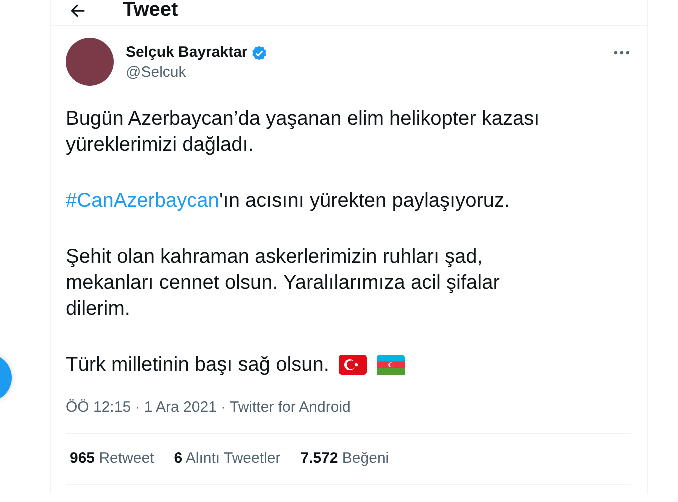 This screenshot has height=502, width=678. Describe the element at coordinates (288, 201) in the screenshot. I see `tweet-paragraph: #CanAzerbaycan'ın acısını yürekten paylaşıyoruz.` at that location.